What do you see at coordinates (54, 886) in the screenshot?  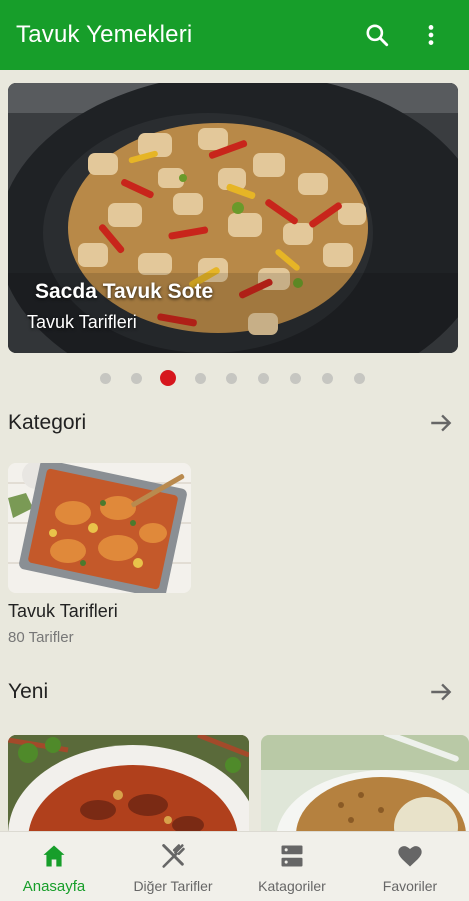 I see `nav-label: Anasayfa` at bounding box center [54, 886].